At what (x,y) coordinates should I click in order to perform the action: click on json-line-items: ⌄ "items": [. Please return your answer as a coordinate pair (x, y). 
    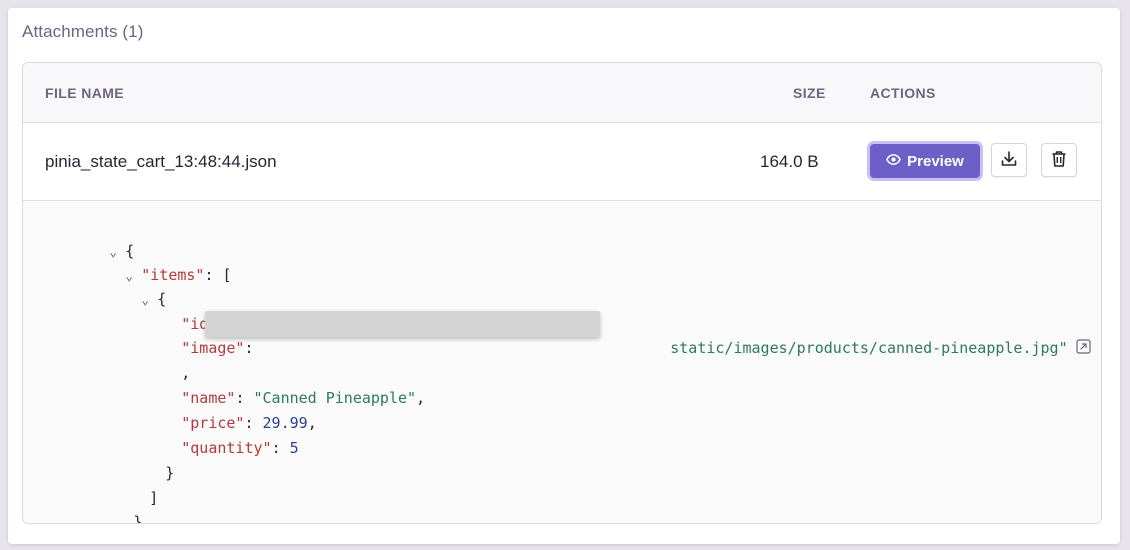
    Looking at the image, I should click on (142, 261).